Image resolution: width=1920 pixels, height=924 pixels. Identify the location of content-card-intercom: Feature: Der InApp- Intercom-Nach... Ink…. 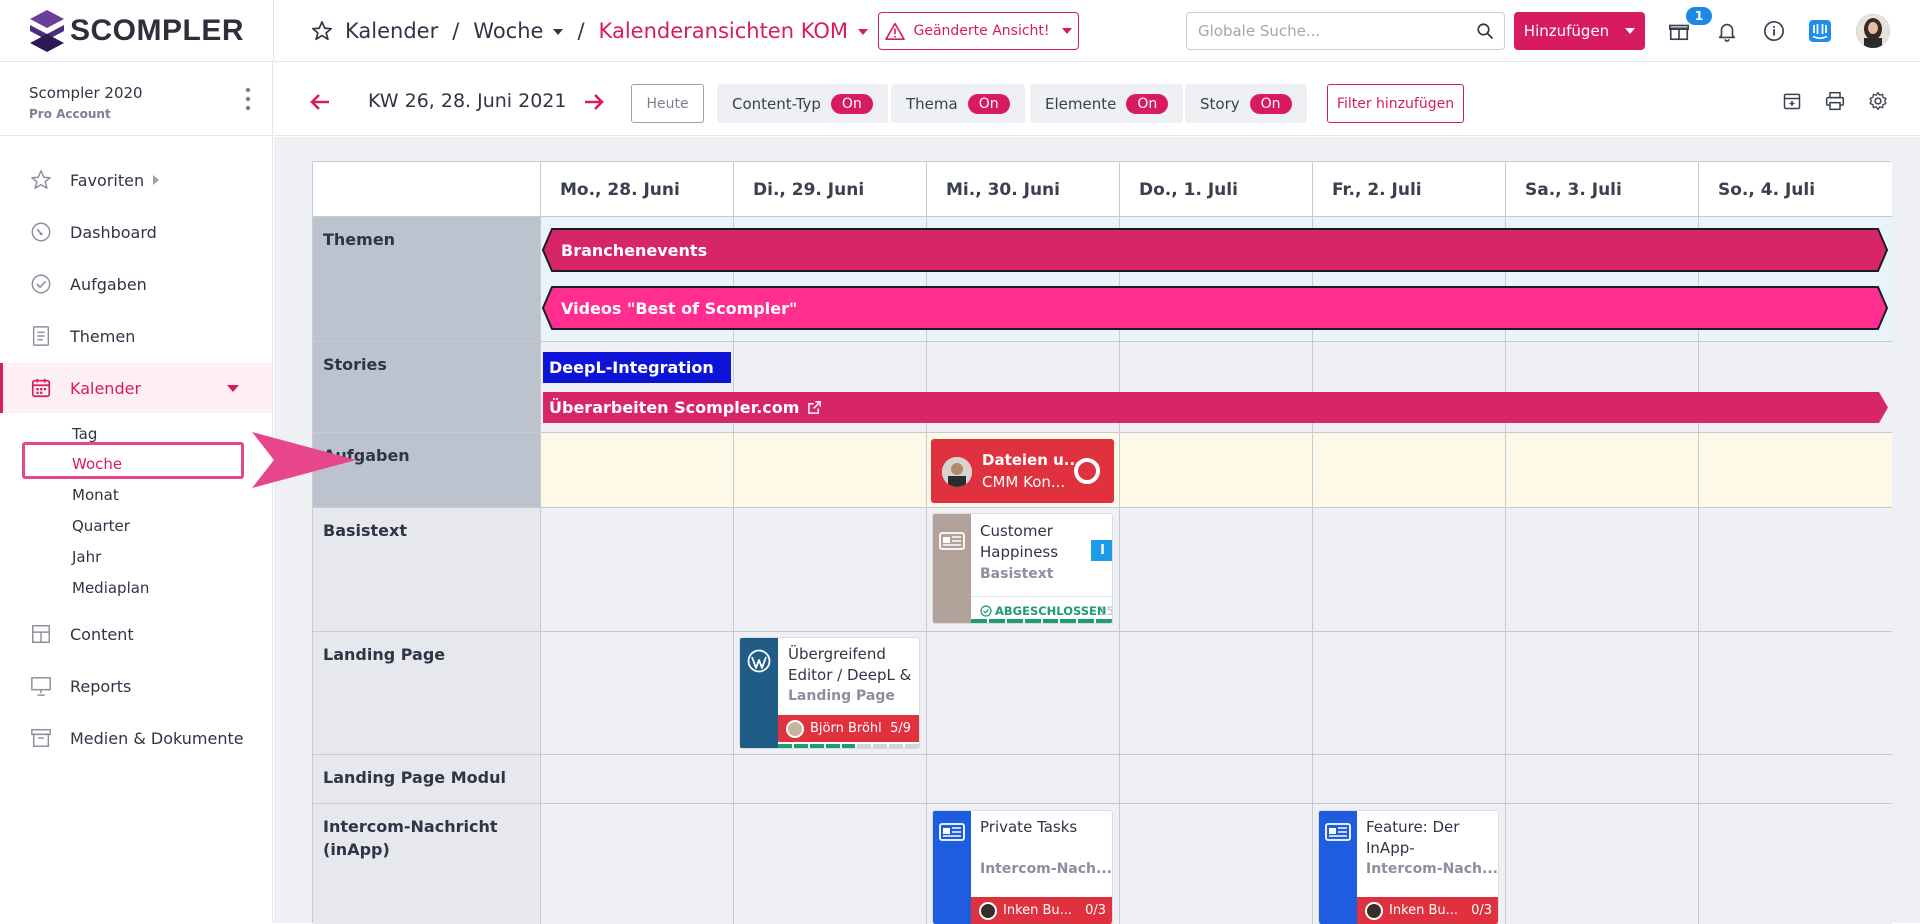
(1408, 867).